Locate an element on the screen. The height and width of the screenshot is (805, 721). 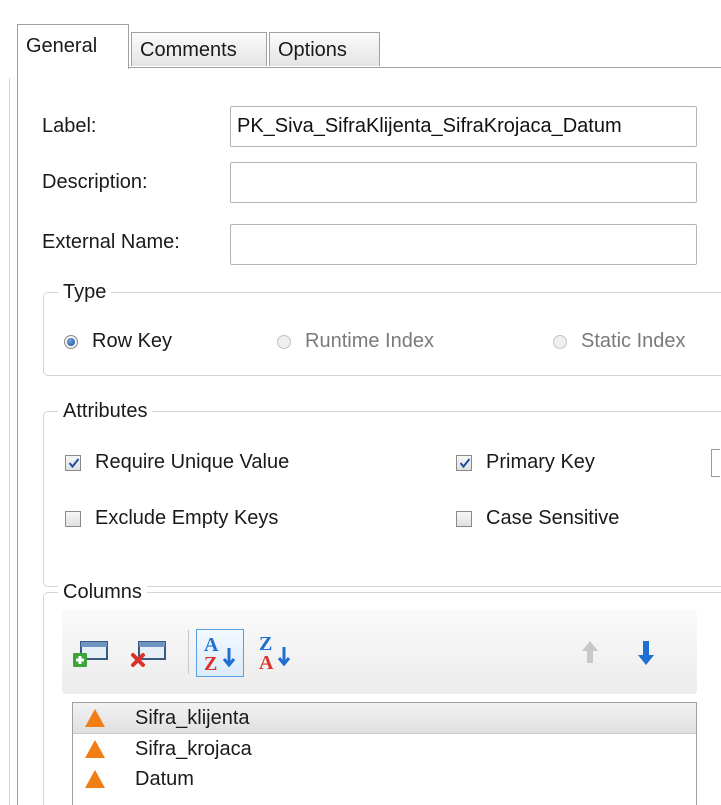
exclude-empty-keys-option: Exclude Empty Keys is located at coordinates (171, 518).